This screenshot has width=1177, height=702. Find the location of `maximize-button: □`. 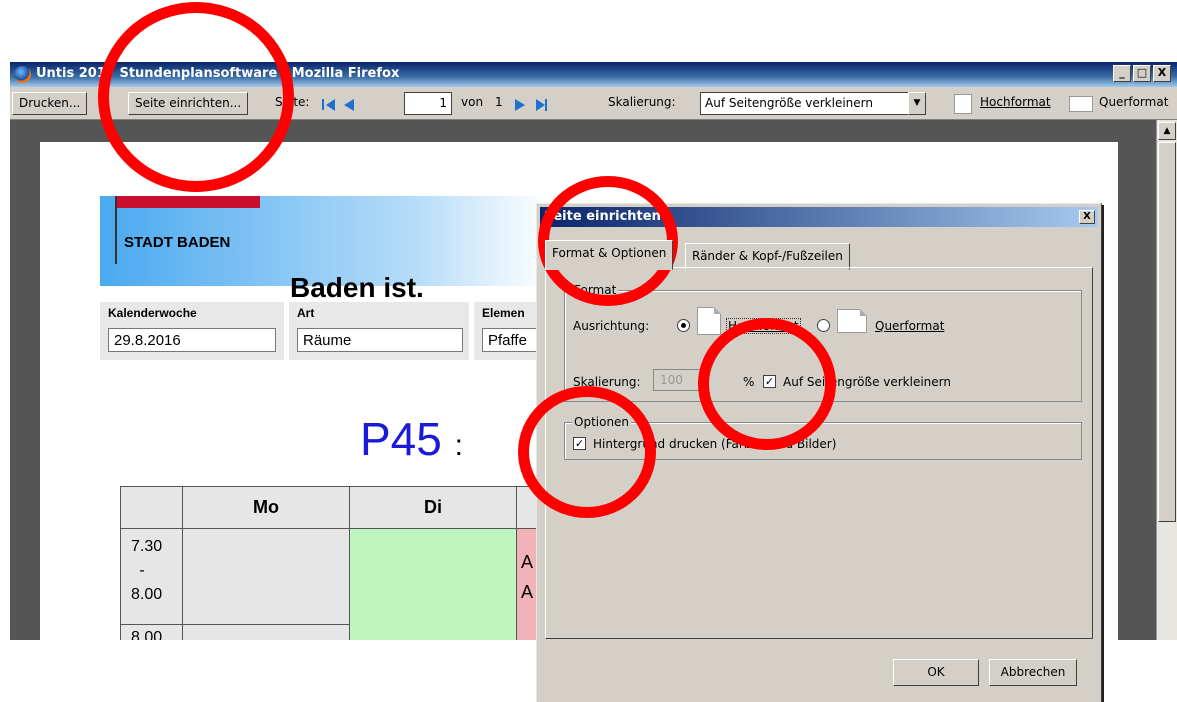

maximize-button: □ is located at coordinates (1142, 73).